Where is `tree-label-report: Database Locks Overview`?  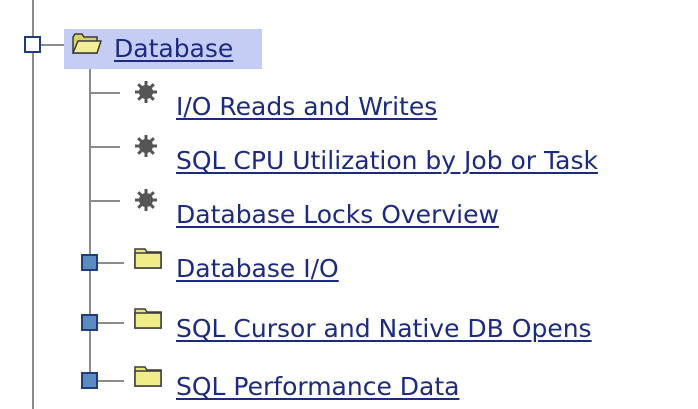
tree-label-report: Database Locks Overview is located at coordinates (337, 215).